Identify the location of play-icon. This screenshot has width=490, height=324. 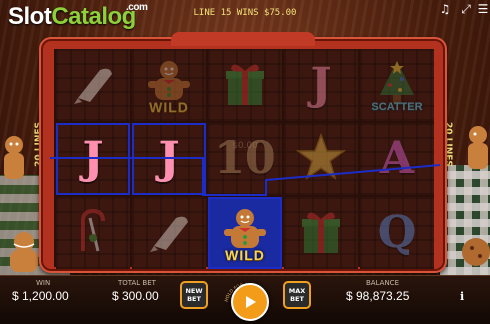
(251, 302).